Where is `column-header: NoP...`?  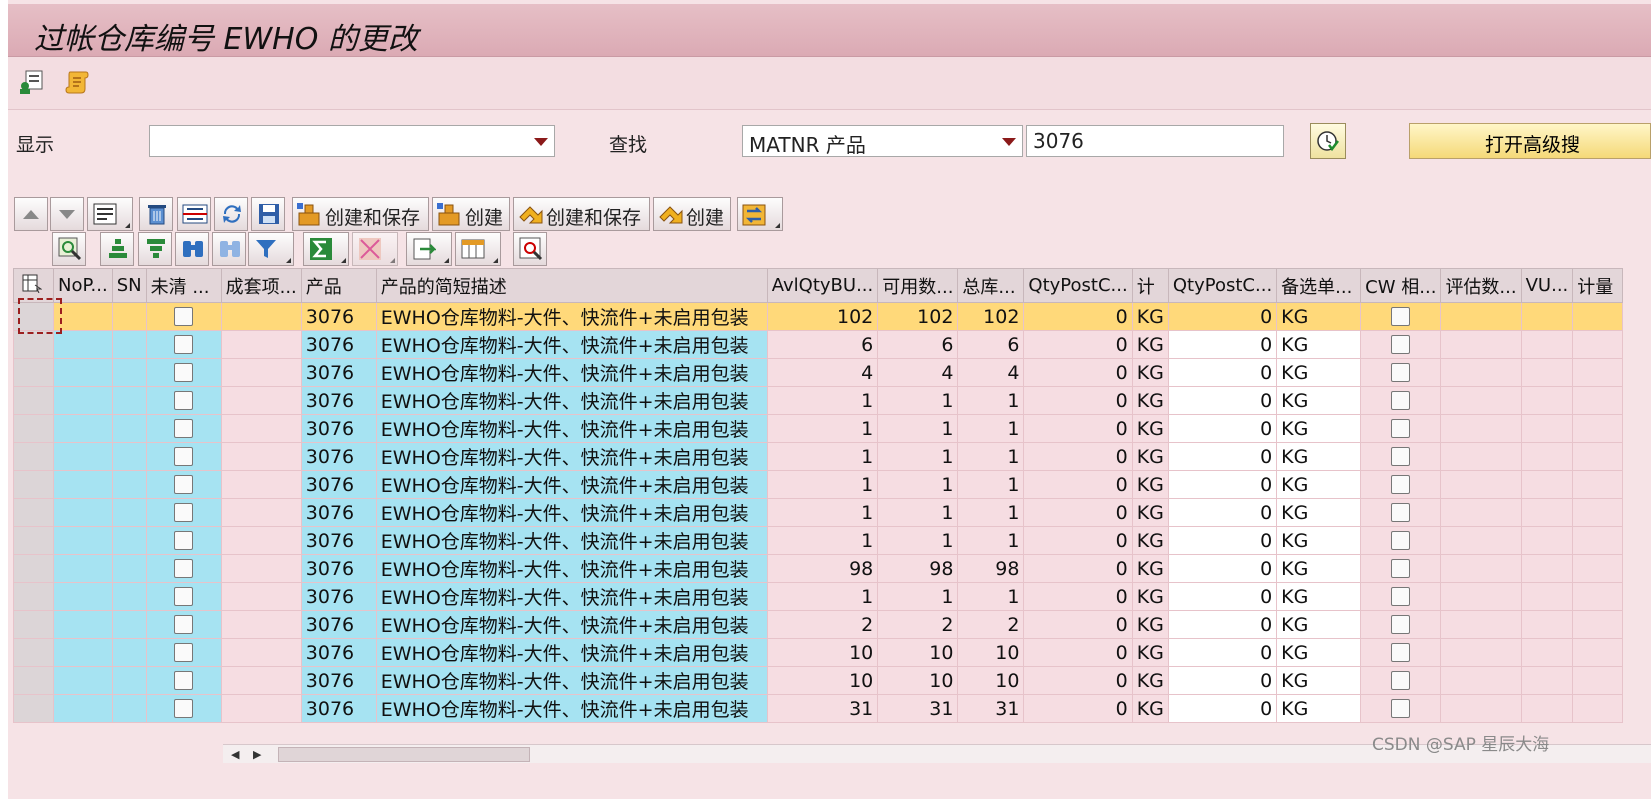 column-header: NoP... is located at coordinates (83, 285).